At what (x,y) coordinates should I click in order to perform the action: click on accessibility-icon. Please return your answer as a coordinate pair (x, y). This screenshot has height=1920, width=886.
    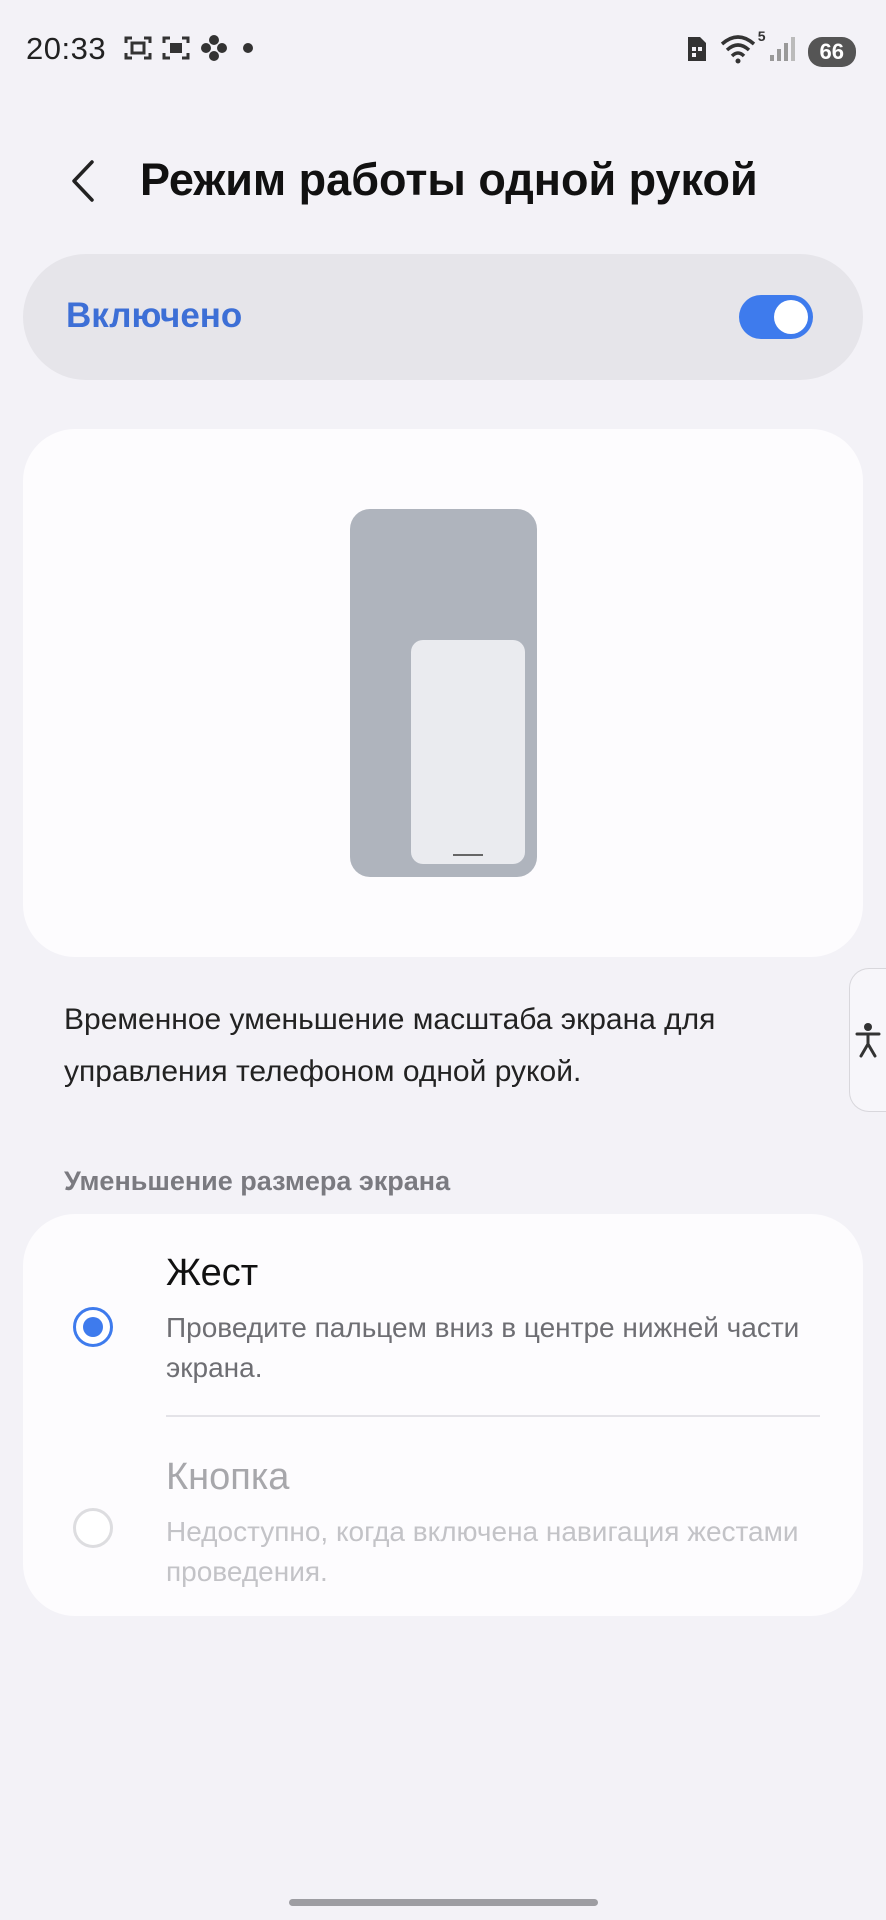
    Looking at the image, I should click on (868, 1040).